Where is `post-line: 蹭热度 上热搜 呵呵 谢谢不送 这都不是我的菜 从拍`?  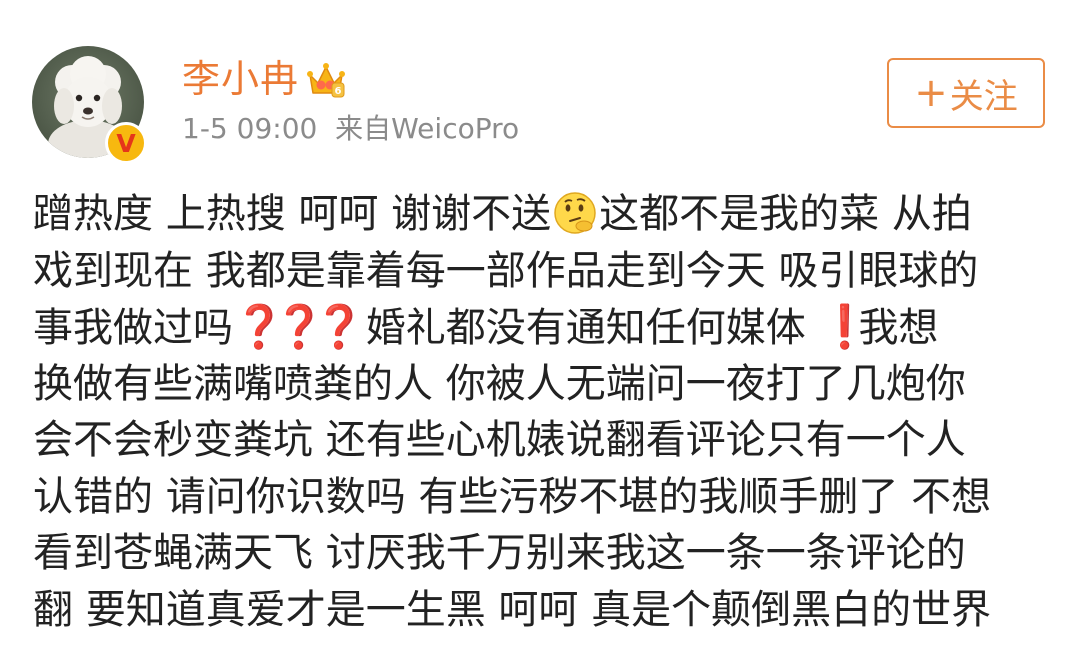
post-line: 蹭热度 上热搜 呵呵 谢谢不送 这都不是我的菜 从拍 is located at coordinates (540, 214).